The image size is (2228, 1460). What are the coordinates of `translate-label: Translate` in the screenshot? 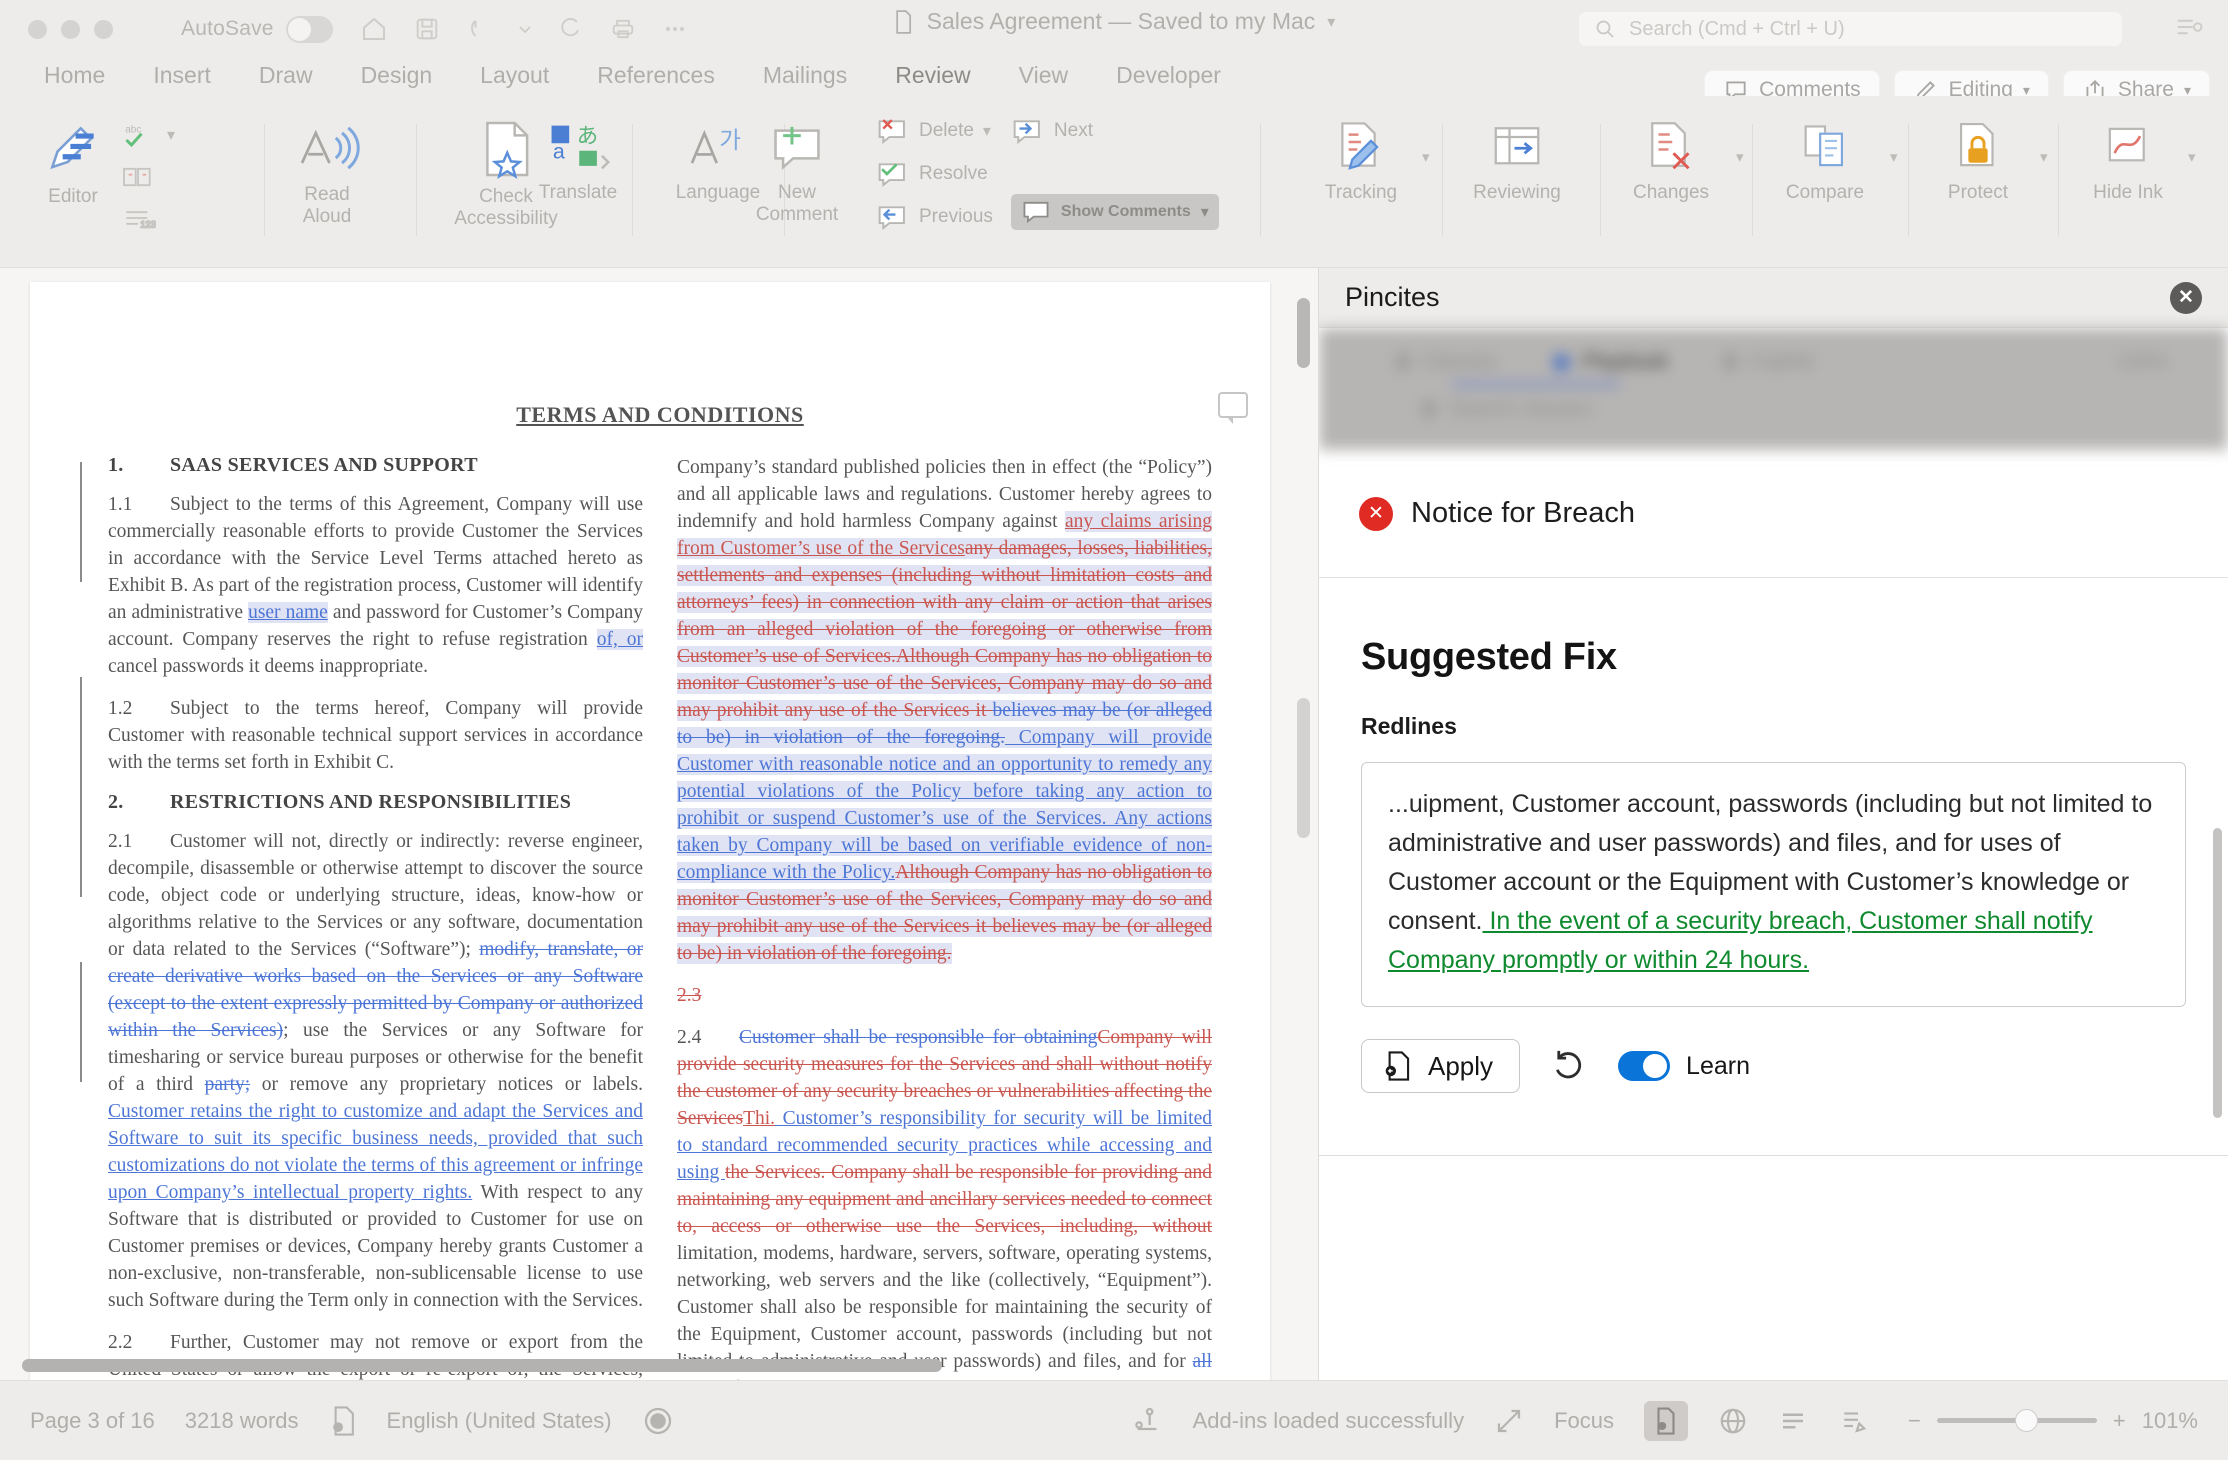 It's located at (578, 192).